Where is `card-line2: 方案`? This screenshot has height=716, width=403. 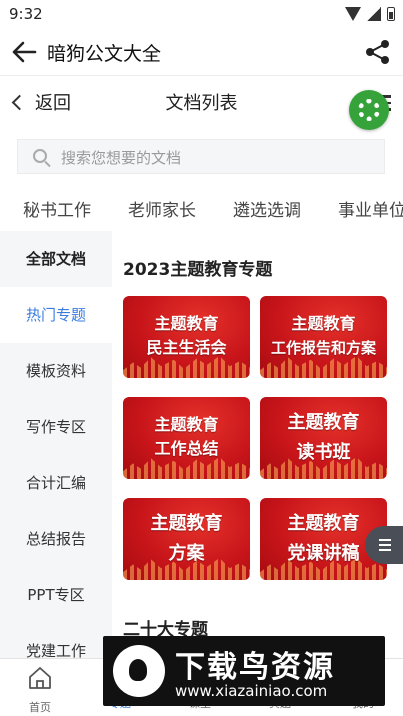
card-line2: 方案 is located at coordinates (186, 553).